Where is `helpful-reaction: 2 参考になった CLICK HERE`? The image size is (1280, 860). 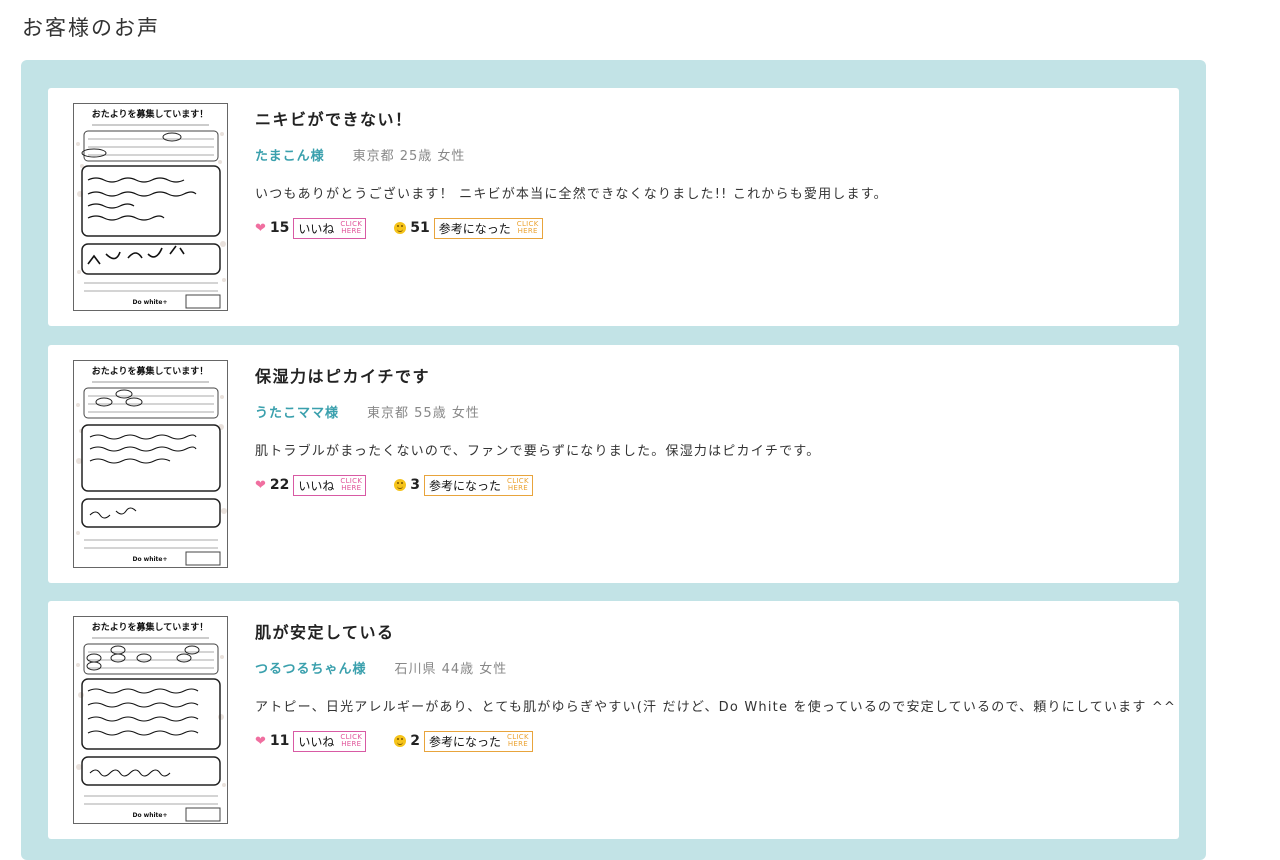 helpful-reaction: 2 参考になった CLICK HERE is located at coordinates (463, 741).